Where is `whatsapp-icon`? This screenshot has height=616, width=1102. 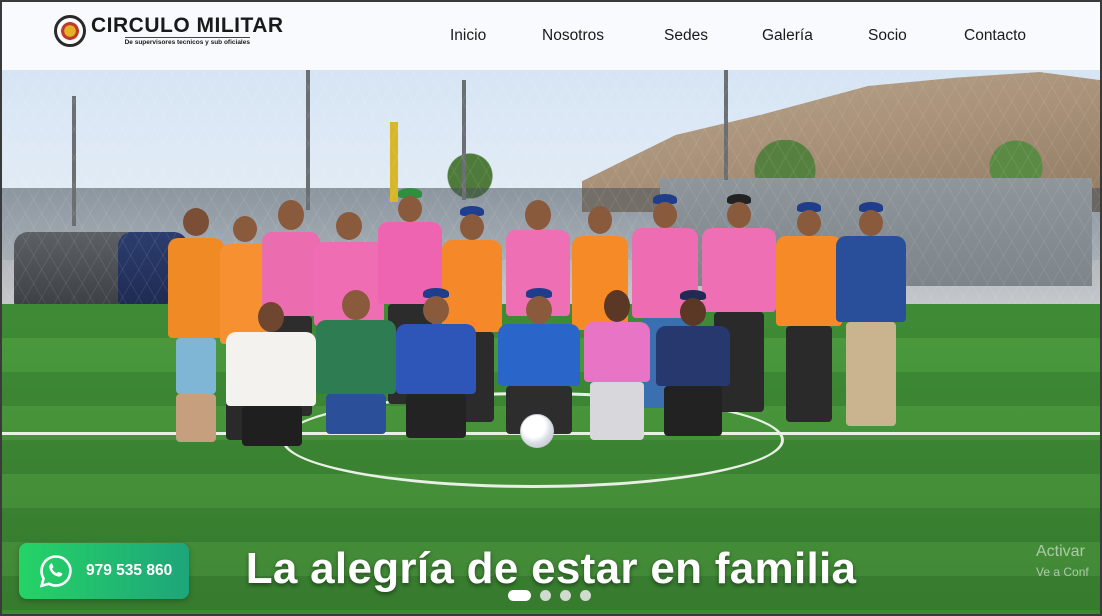
whatsapp-icon is located at coordinates (55, 571).